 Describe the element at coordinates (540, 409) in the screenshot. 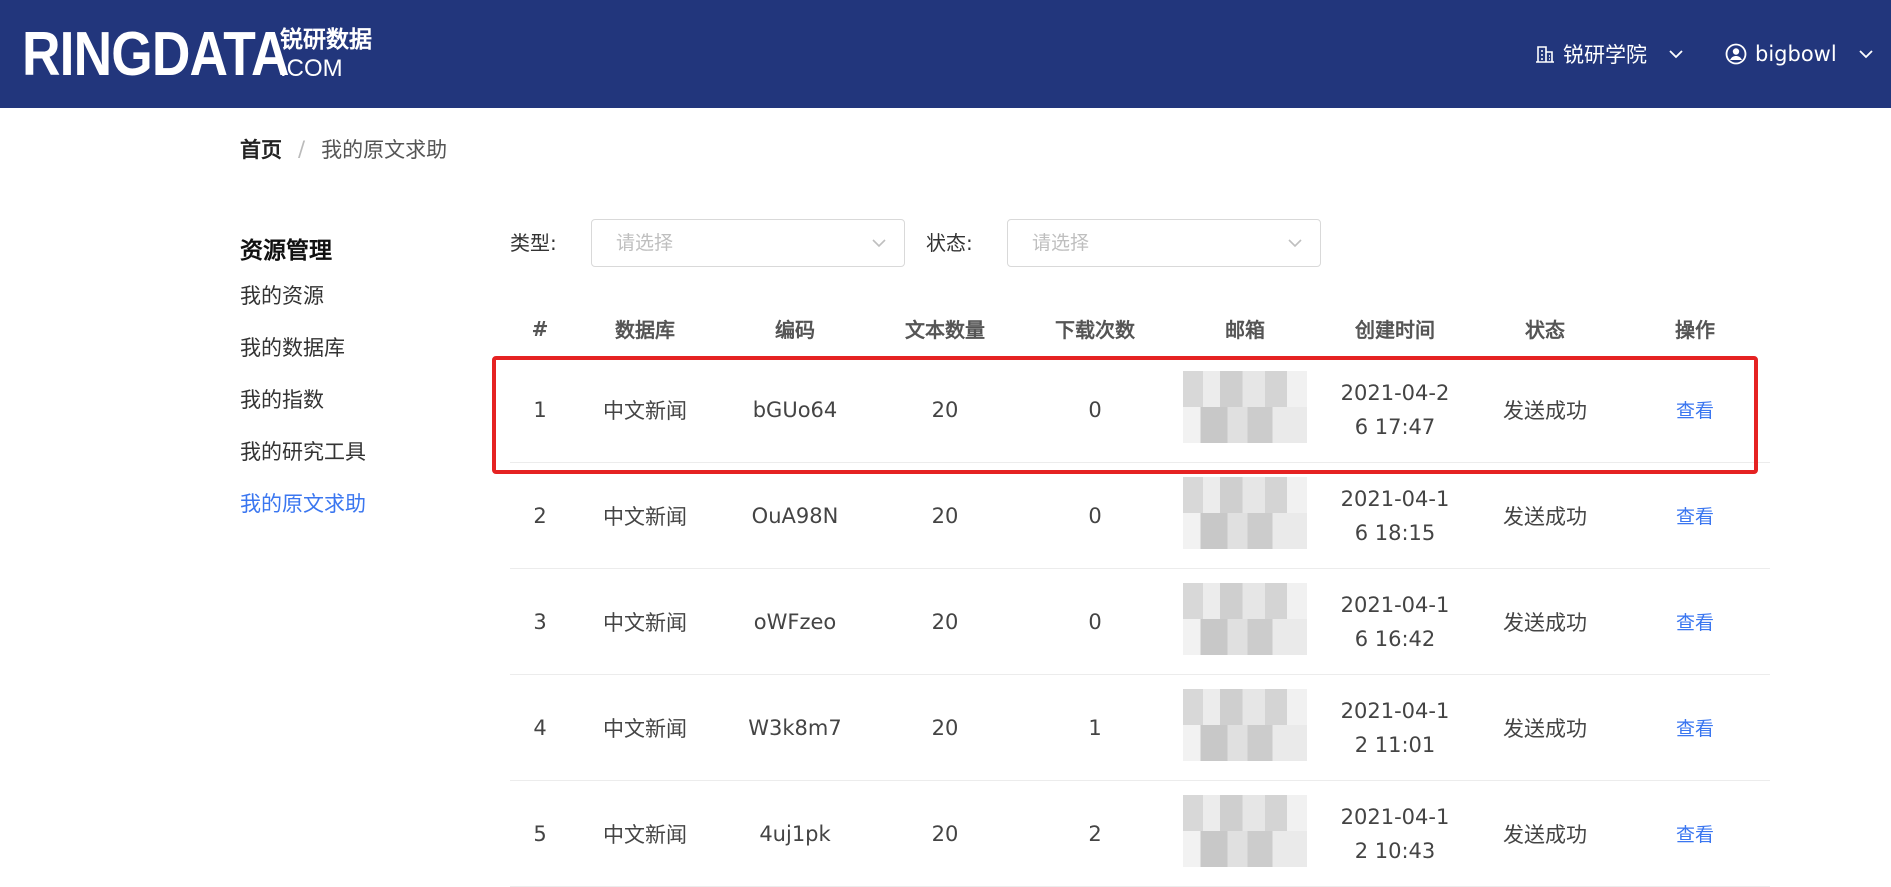

I see `row-index: 1` at that location.